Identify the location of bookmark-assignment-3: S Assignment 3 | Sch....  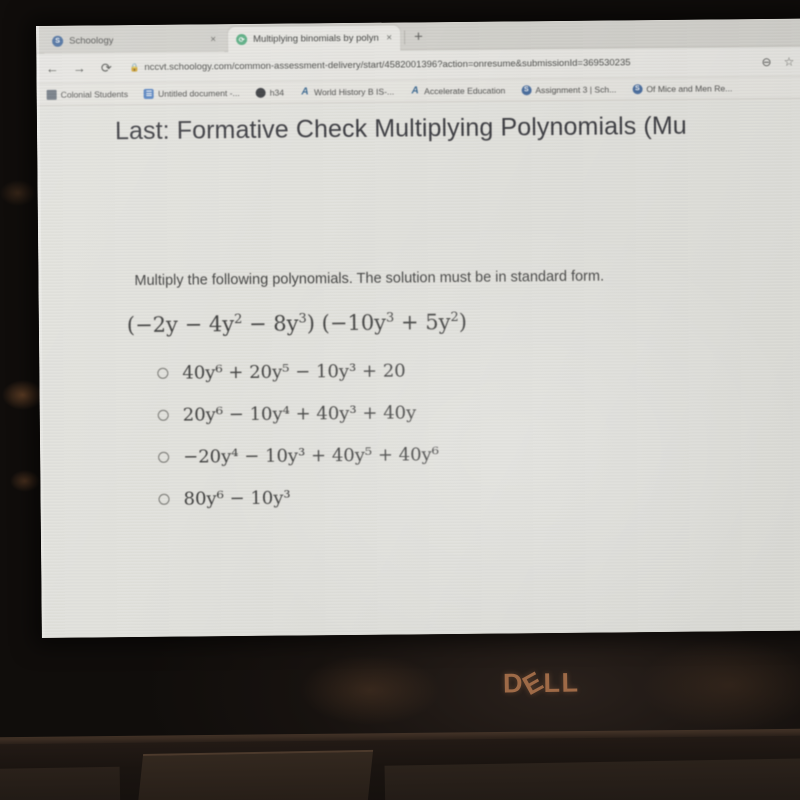
(568, 89).